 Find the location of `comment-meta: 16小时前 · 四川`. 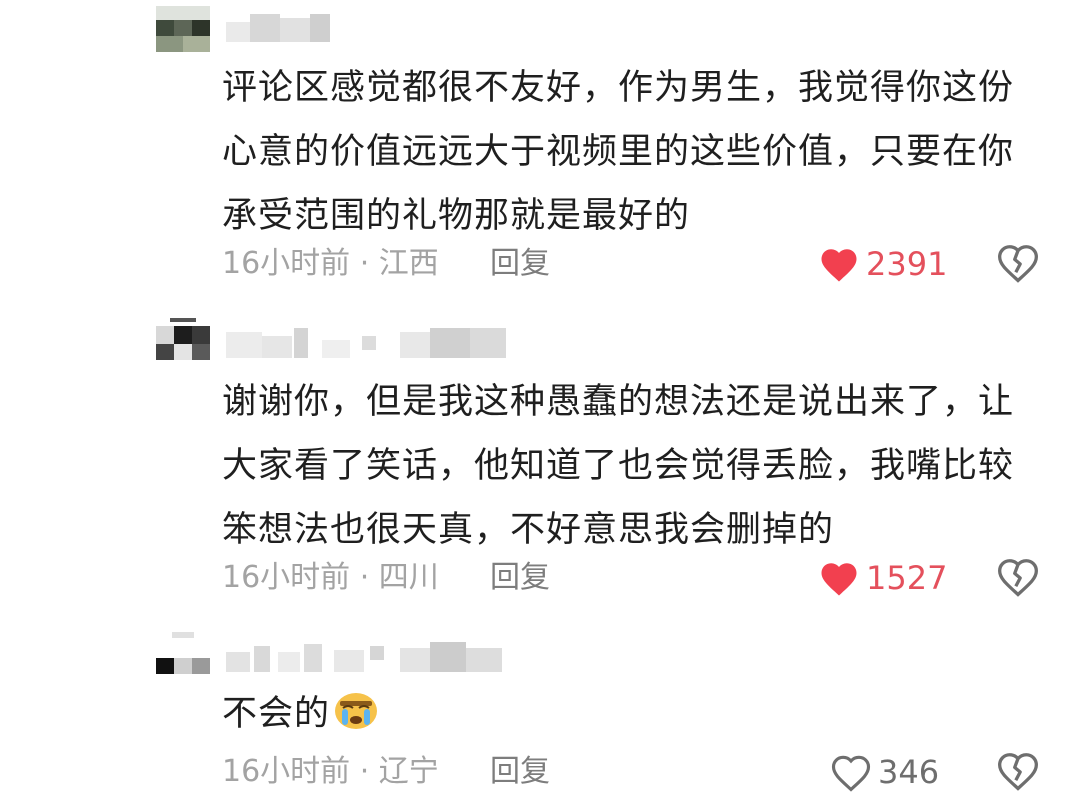

comment-meta: 16小时前 · 四川 is located at coordinates (330, 578).